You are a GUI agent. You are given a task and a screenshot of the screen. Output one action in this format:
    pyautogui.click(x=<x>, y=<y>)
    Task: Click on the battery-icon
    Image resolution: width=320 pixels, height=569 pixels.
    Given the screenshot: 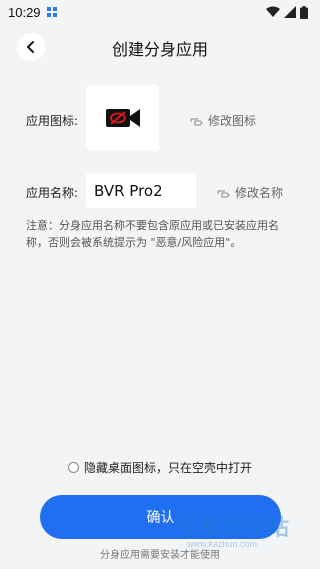 What is the action you would take?
    pyautogui.click(x=304, y=12)
    